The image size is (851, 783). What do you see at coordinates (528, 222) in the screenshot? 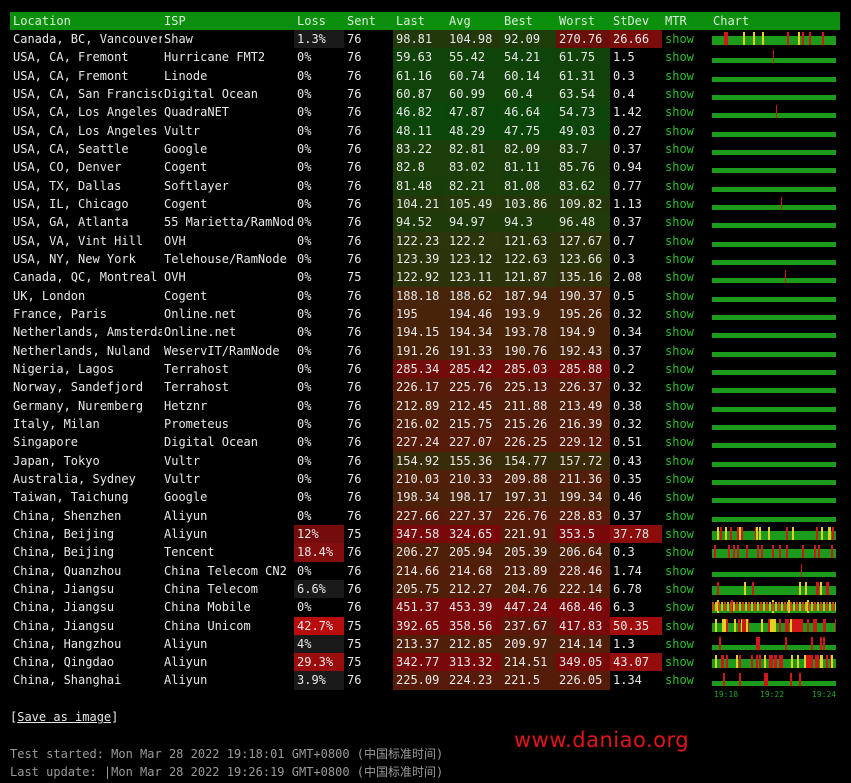
I see `cell-best: 94.3` at bounding box center [528, 222].